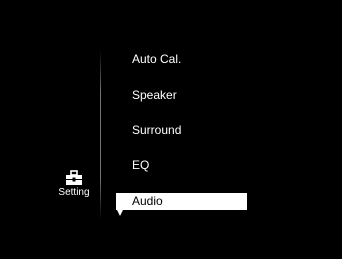  I want to click on menu-item-audio: Audio, so click(181, 201).